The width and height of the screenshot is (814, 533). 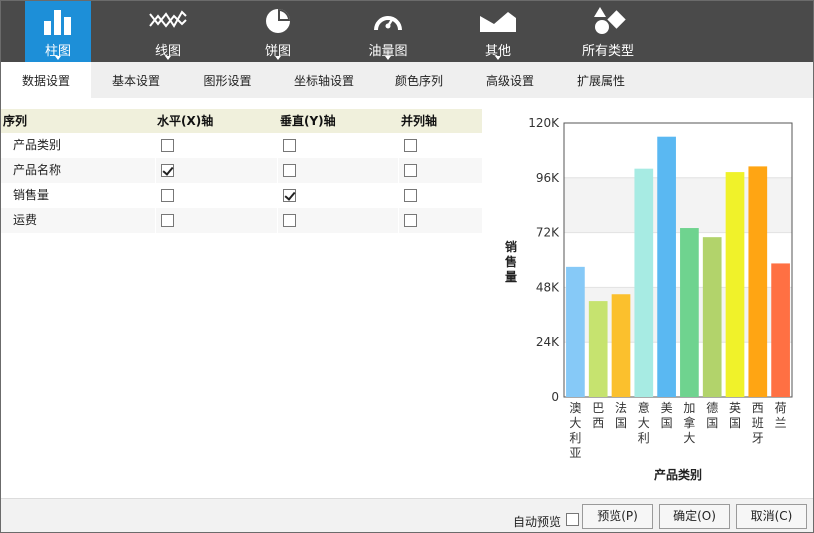 I want to click on dialog-footer: 自动预览 预览(P) 确定(O) 取消(C), so click(x=407, y=515).